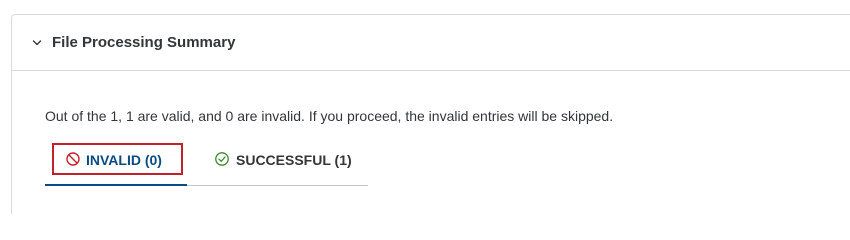 This screenshot has height=240, width=850. I want to click on tab-invalid: INVALID (0), so click(118, 162).